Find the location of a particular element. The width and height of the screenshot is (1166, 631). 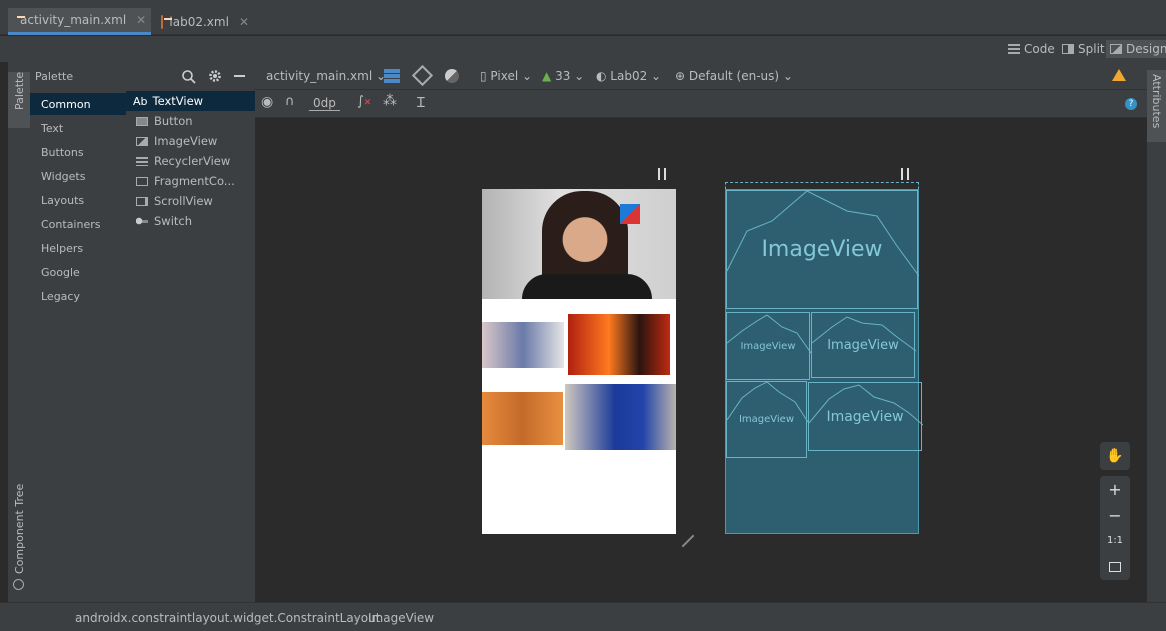

api-dropdown: ▲ 33 ⌄ is located at coordinates (563, 76).